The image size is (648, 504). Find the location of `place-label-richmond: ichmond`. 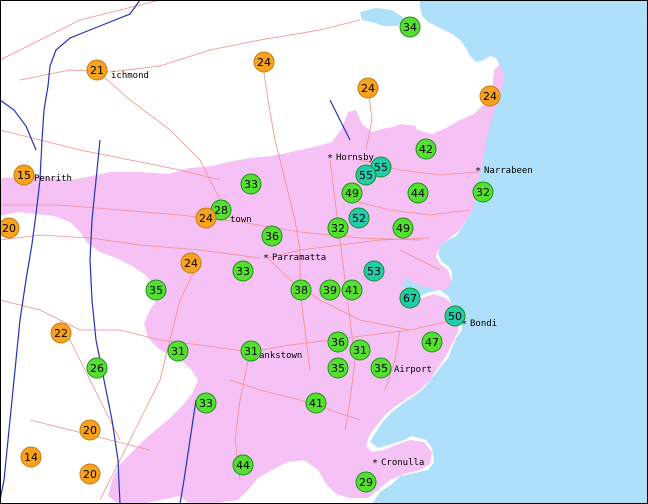

place-label-richmond: ichmond is located at coordinates (130, 76).